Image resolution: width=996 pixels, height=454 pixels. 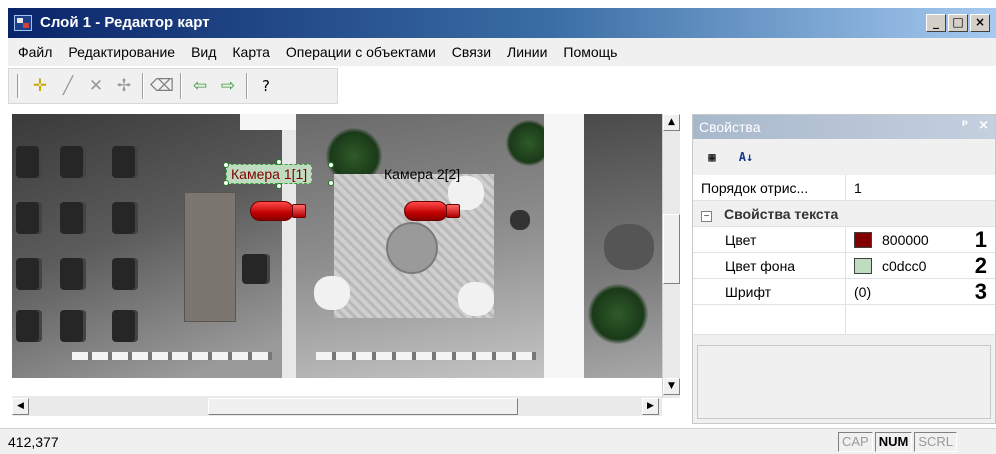 What do you see at coordinates (520, 220) in the screenshot?
I see `lamp-image` at bounding box center [520, 220].